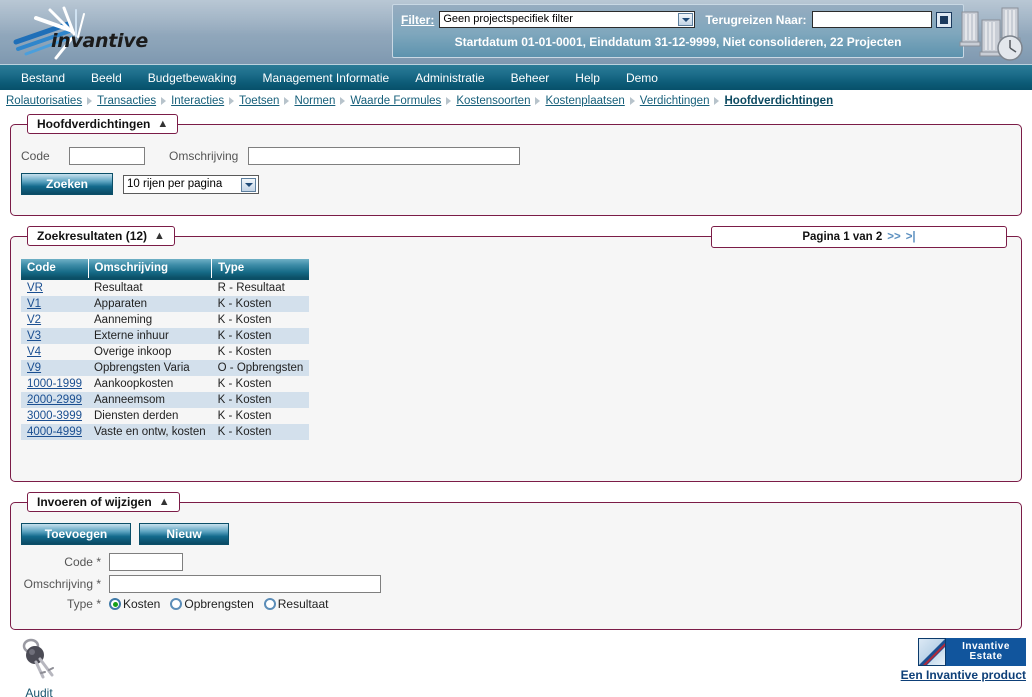 The width and height of the screenshot is (1032, 697). I want to click on menu-item-budgetbewaking: Budgetbewaking, so click(192, 78).